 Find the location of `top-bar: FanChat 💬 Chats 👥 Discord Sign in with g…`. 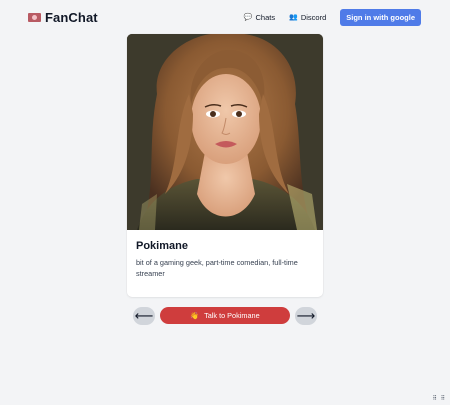

top-bar: FanChat 💬 Chats 👥 Discord Sign in with g… is located at coordinates (225, 17).